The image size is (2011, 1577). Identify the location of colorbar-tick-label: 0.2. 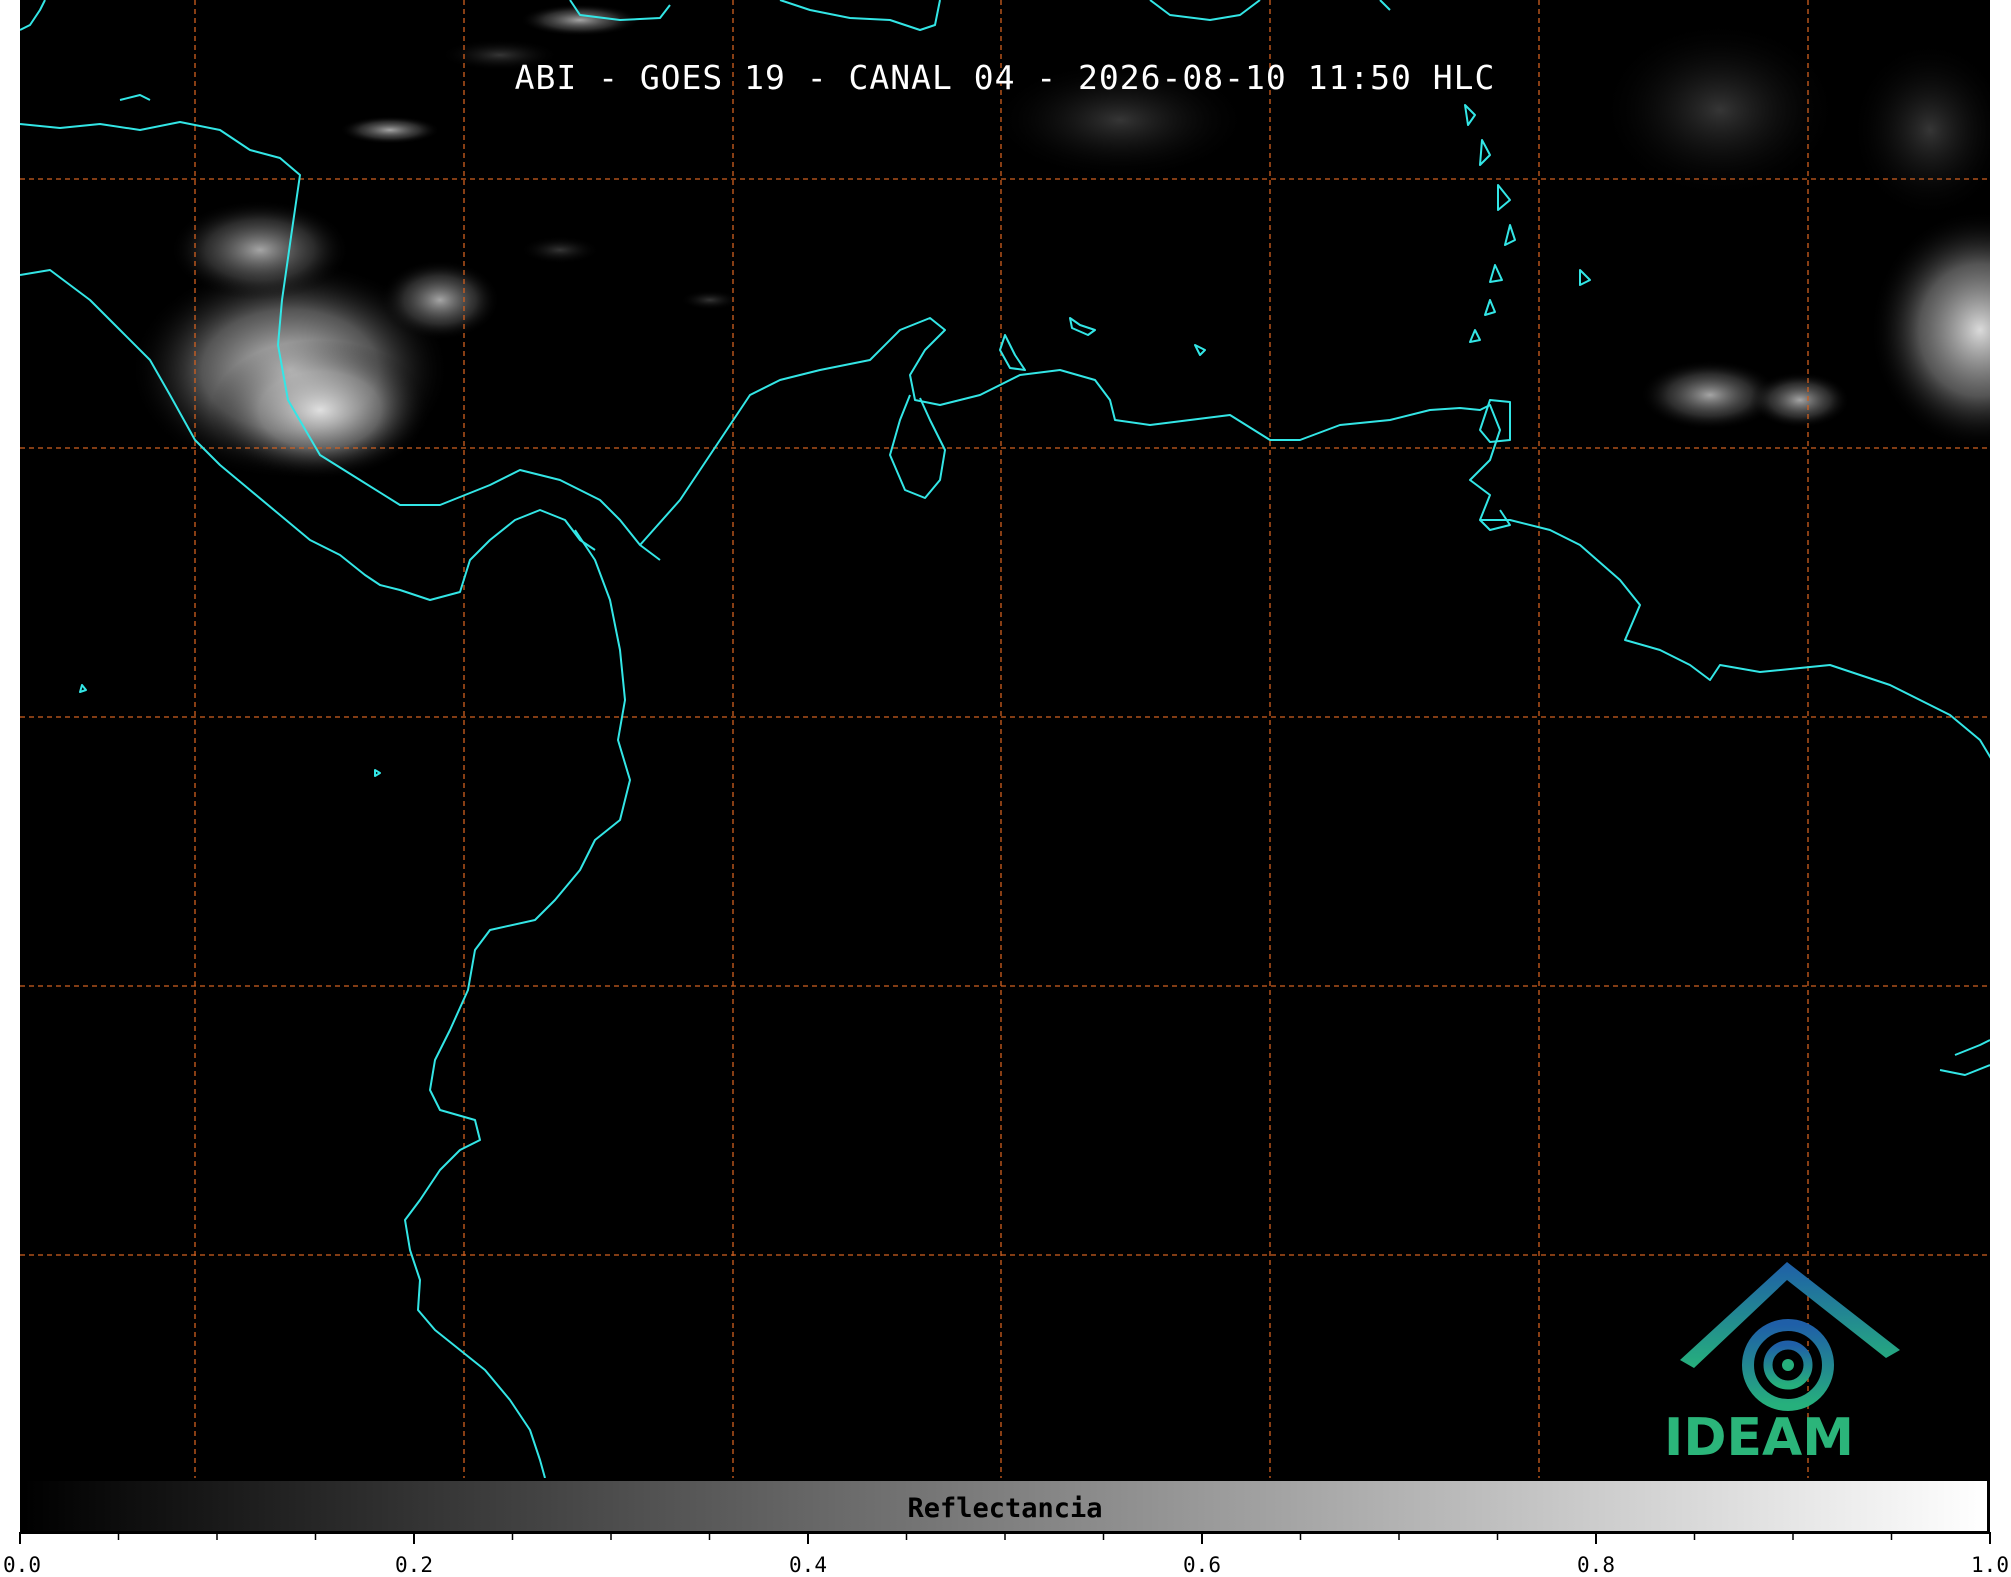
(414, 1565).